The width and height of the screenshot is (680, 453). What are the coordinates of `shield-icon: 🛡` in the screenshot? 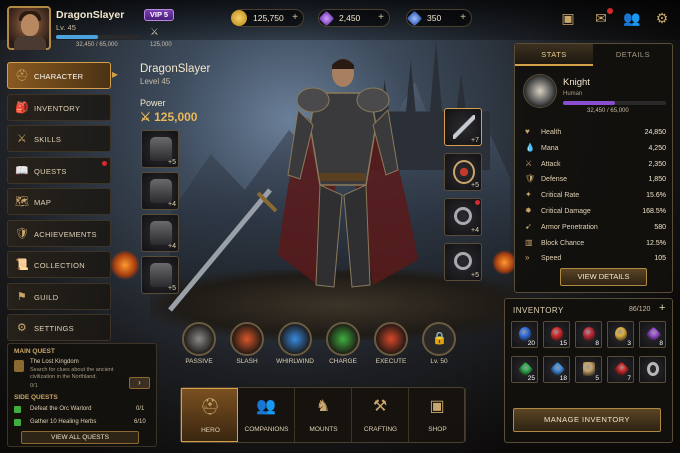 It's located at (530, 179).